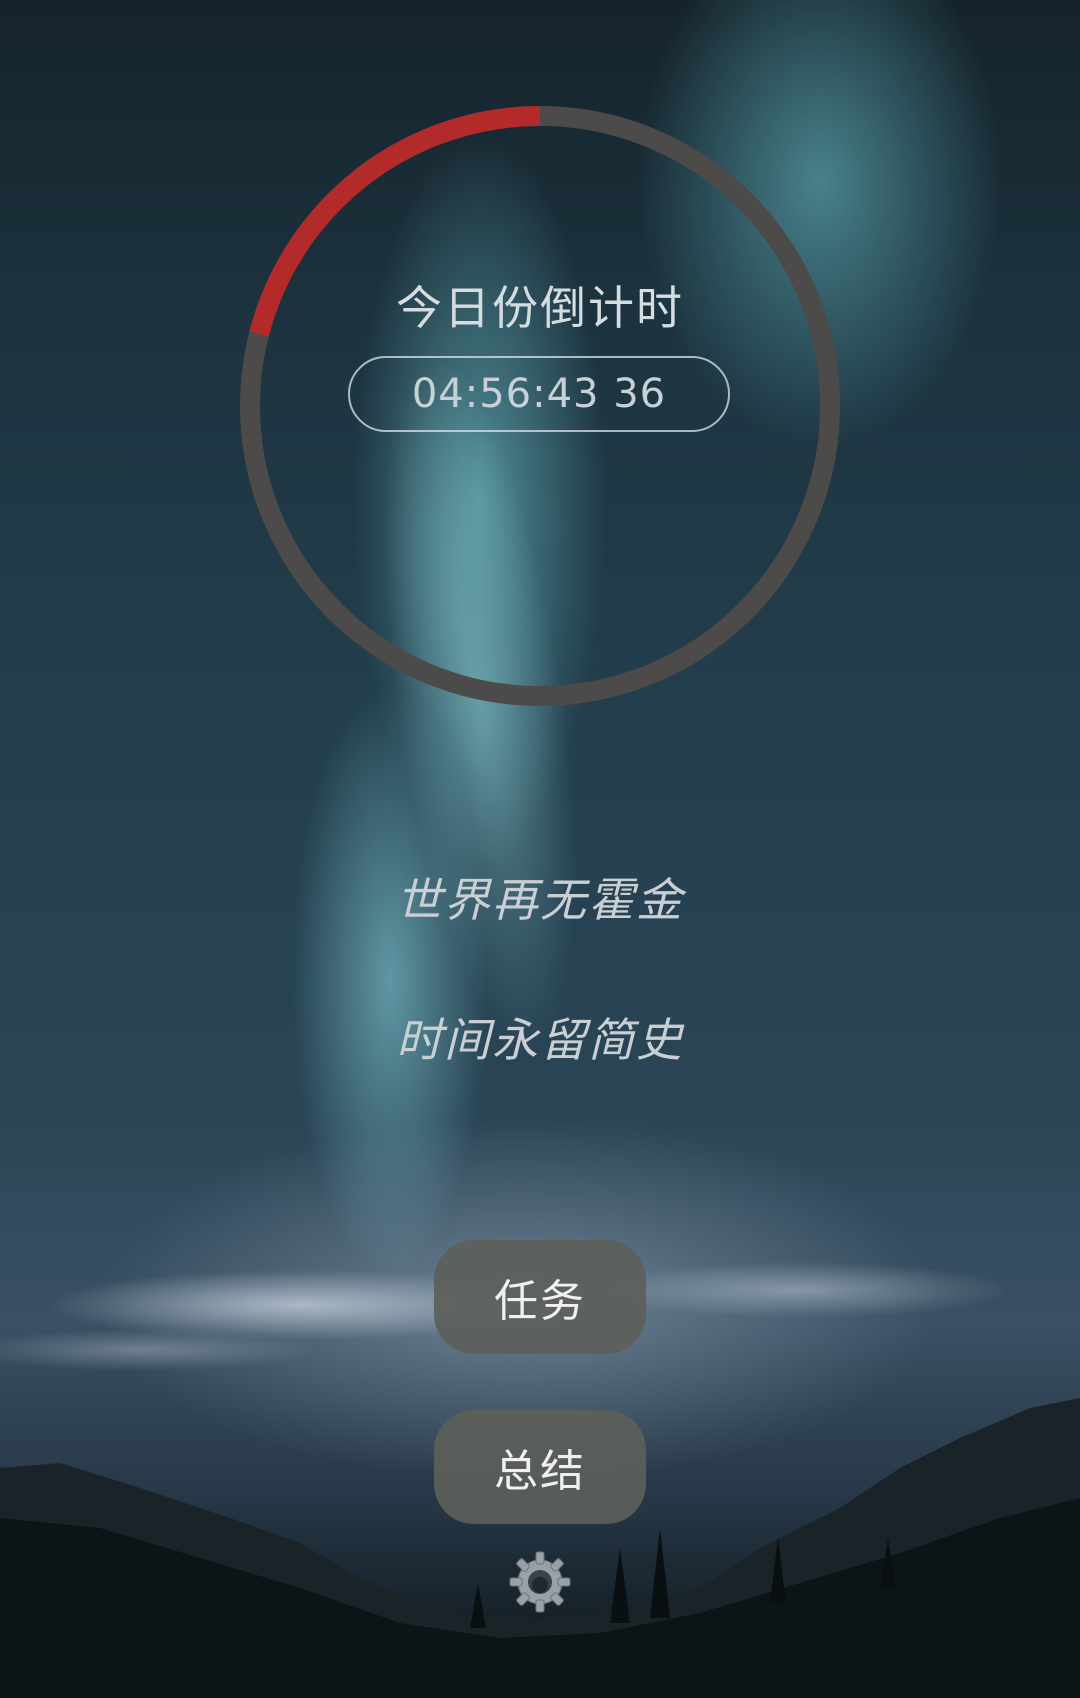 This screenshot has height=1698, width=1080. I want to click on gear-icon, so click(540, 1582).